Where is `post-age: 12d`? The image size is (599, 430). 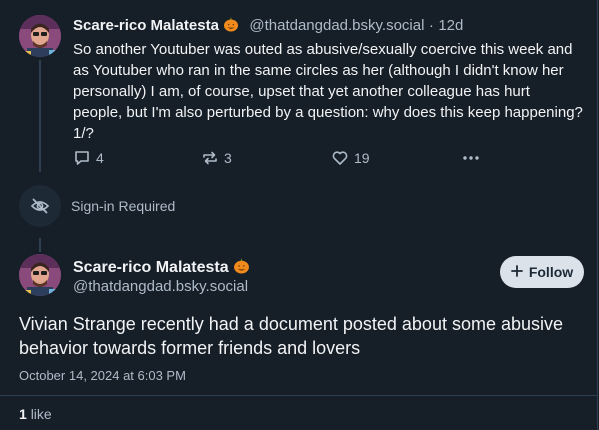 post-age: 12d is located at coordinates (450, 25).